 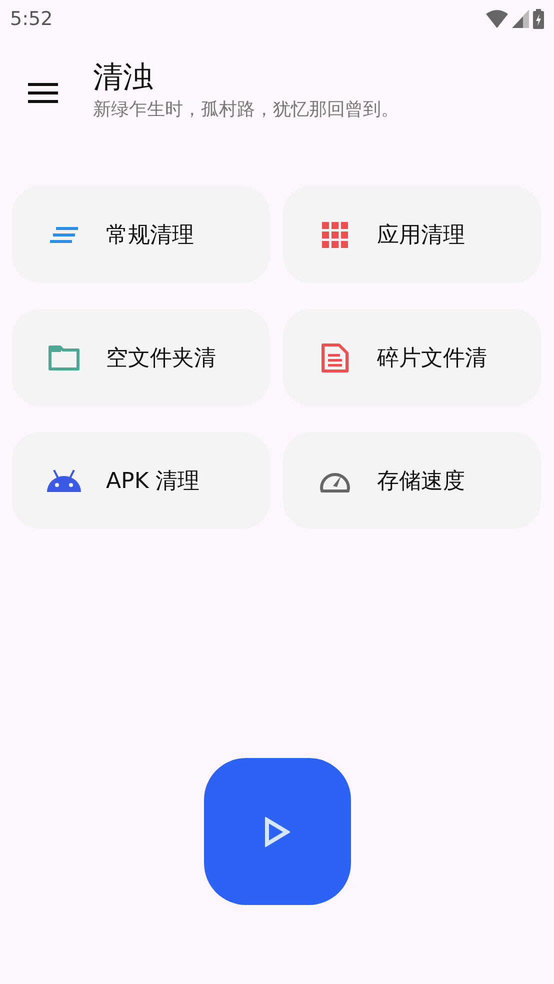 What do you see at coordinates (246, 110) in the screenshot?
I see `app-subtitle: 新绿乍生时，孤村路，犹忆那回曾到。` at bounding box center [246, 110].